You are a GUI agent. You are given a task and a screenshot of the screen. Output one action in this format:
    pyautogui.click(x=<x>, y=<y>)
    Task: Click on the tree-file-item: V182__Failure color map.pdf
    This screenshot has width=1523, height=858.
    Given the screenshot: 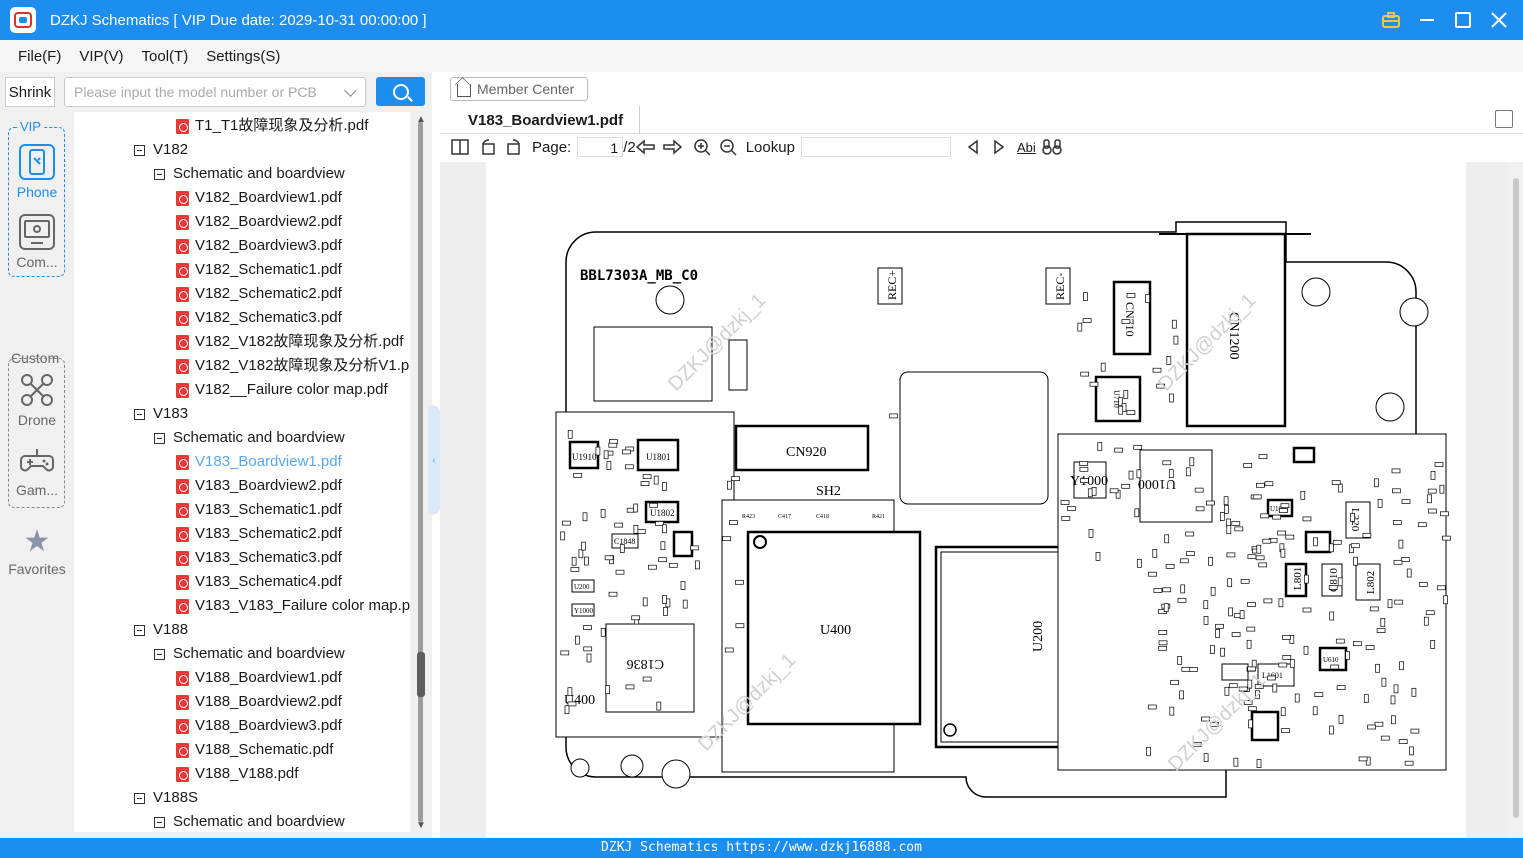 What is the action you would take?
    pyautogui.click(x=282, y=390)
    